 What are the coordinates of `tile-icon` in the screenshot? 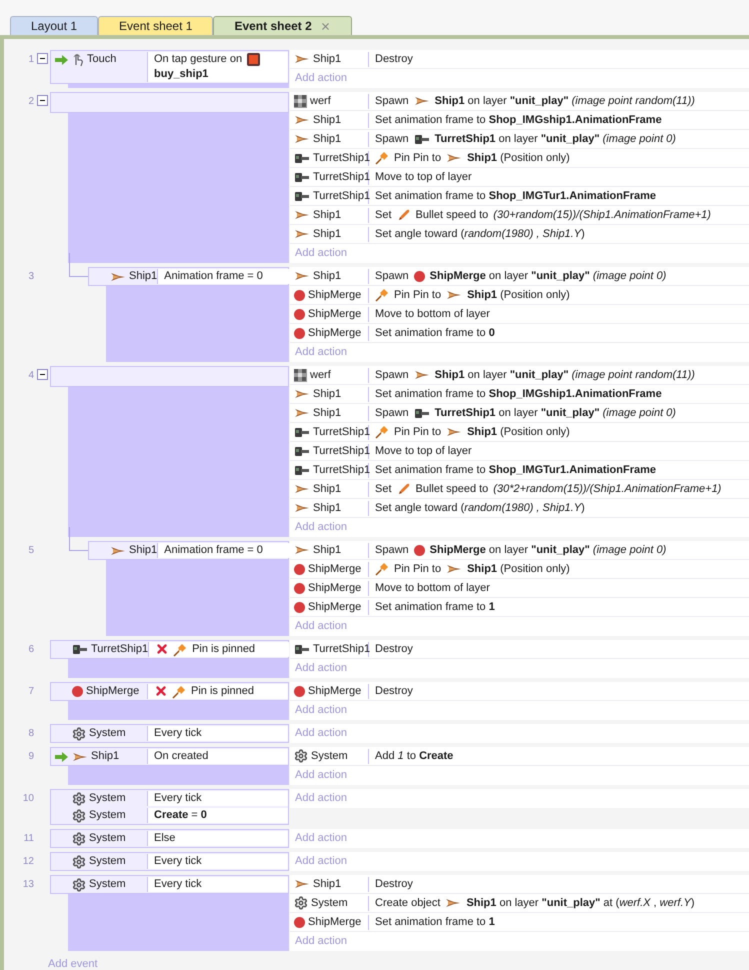 It's located at (300, 375).